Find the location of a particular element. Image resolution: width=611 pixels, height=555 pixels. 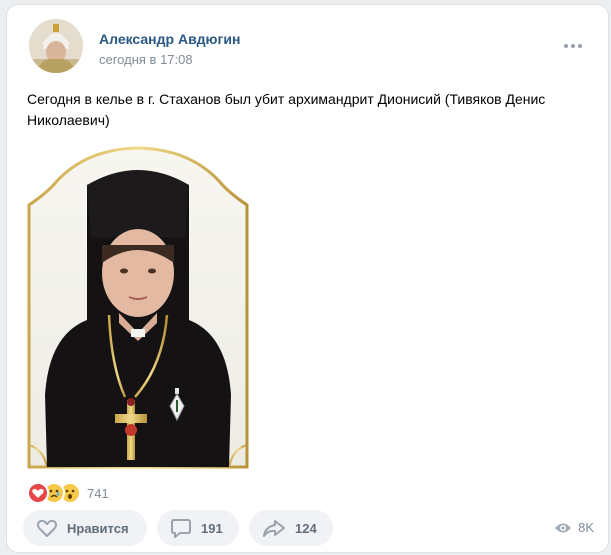

more-horizontal-icon is located at coordinates (575, 46).